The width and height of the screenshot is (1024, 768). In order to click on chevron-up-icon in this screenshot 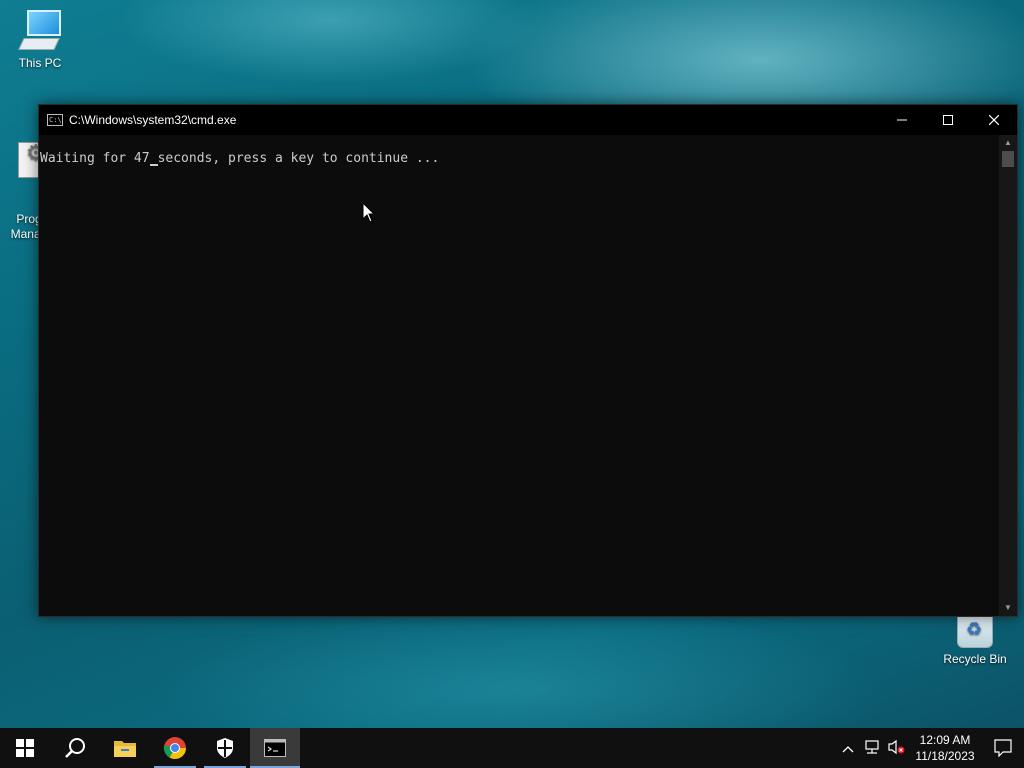, I will do `click(848, 748)`.